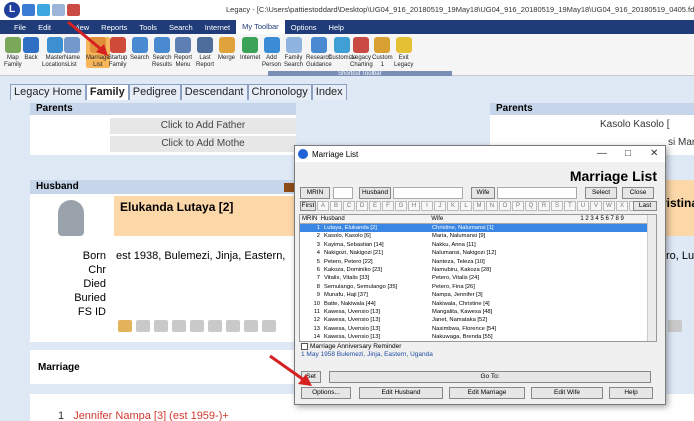  Describe the element at coordinates (453, 206) in the screenshot. I see `letter-k-button: K` at that location.